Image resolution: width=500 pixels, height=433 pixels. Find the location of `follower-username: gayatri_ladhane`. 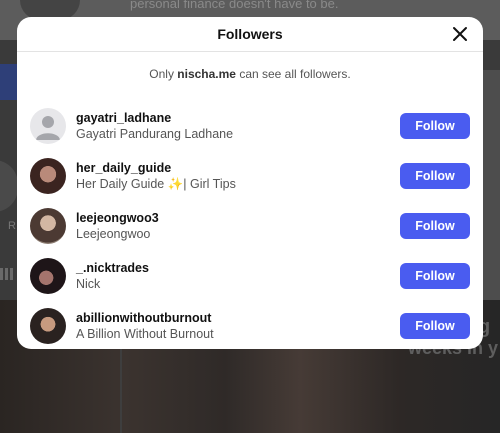

follower-username: gayatri_ladhane is located at coordinates (154, 118).